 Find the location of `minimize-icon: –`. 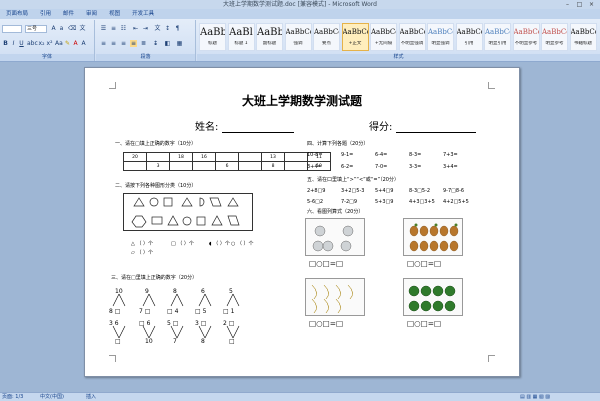

minimize-icon: – is located at coordinates (567, 4).